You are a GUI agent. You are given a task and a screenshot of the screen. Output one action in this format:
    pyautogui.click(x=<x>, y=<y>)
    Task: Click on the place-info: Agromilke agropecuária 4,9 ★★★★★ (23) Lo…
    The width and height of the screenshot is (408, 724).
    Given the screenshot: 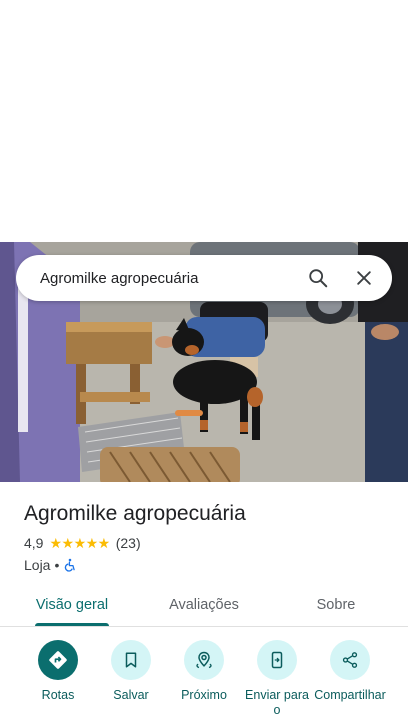 What is the action you would take?
    pyautogui.click(x=209, y=537)
    